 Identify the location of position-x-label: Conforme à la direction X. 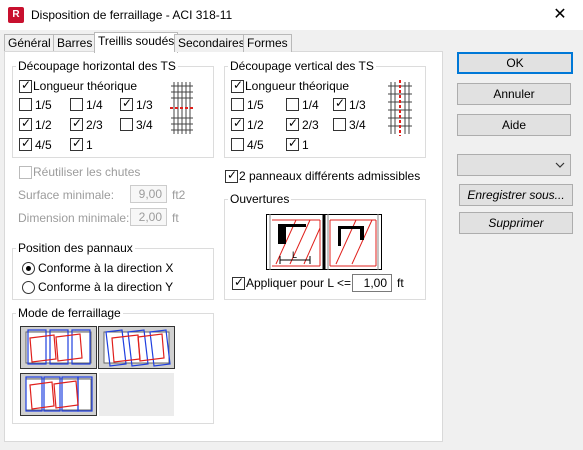
(106, 268).